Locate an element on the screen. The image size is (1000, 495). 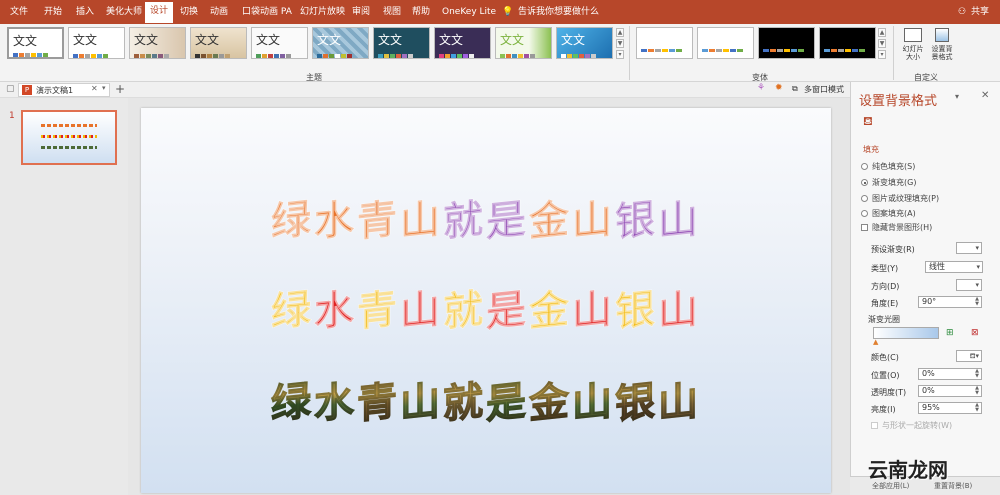
tool-icon: ⚘ is located at coordinates (761, 88).